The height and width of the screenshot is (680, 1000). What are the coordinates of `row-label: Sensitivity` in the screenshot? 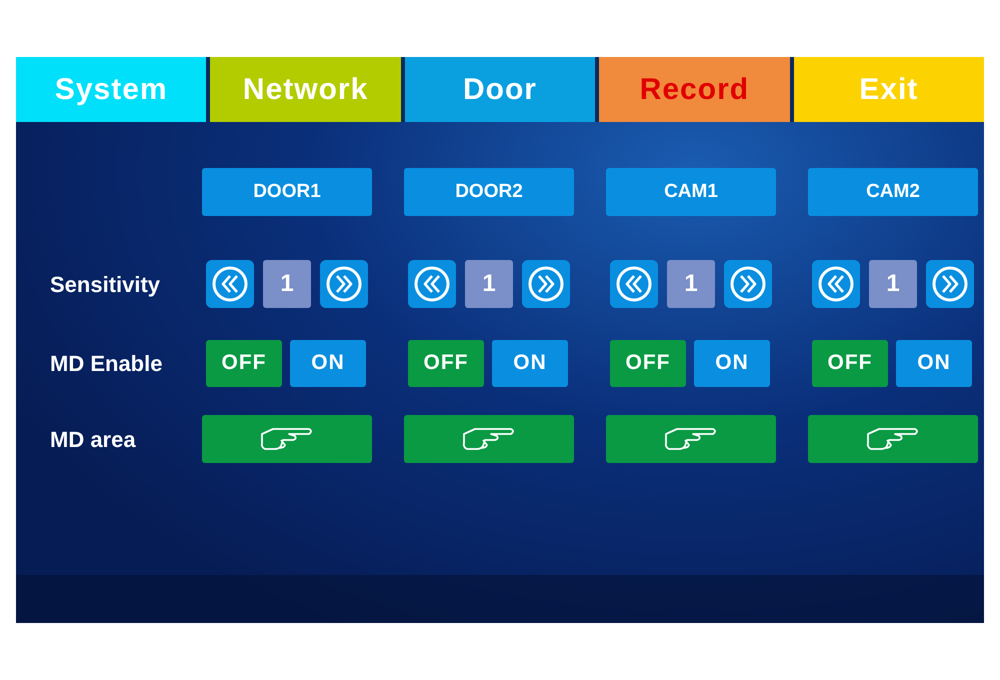 It's located at (106, 284).